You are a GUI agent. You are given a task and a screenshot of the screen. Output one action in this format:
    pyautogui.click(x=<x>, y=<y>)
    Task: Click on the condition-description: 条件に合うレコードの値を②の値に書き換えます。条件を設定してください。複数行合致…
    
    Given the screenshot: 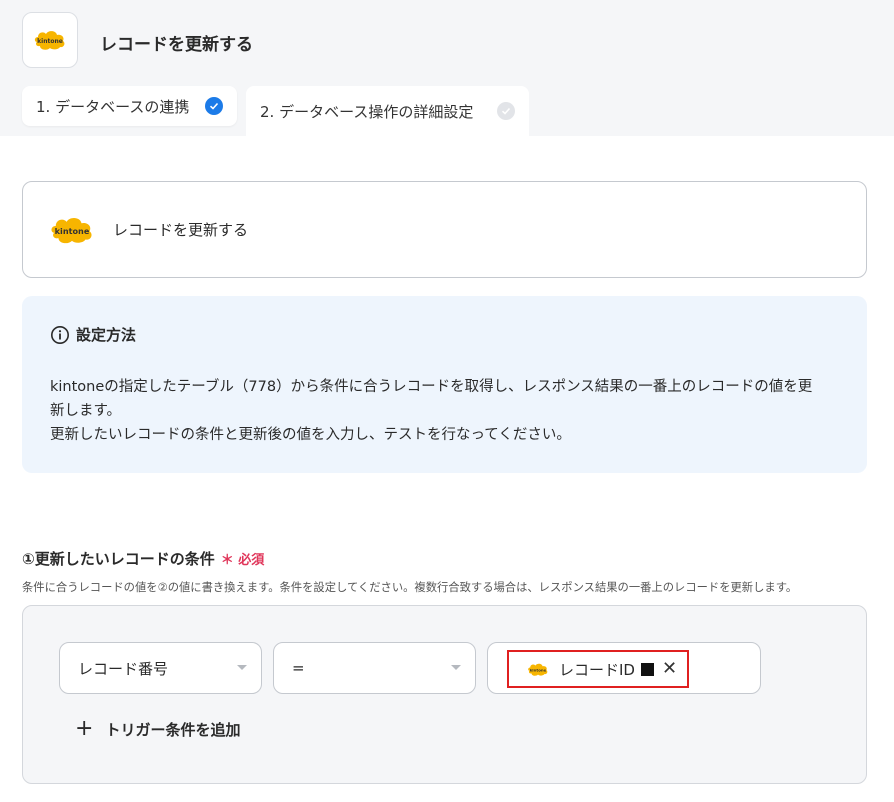 What is the action you would take?
    pyautogui.click(x=410, y=587)
    